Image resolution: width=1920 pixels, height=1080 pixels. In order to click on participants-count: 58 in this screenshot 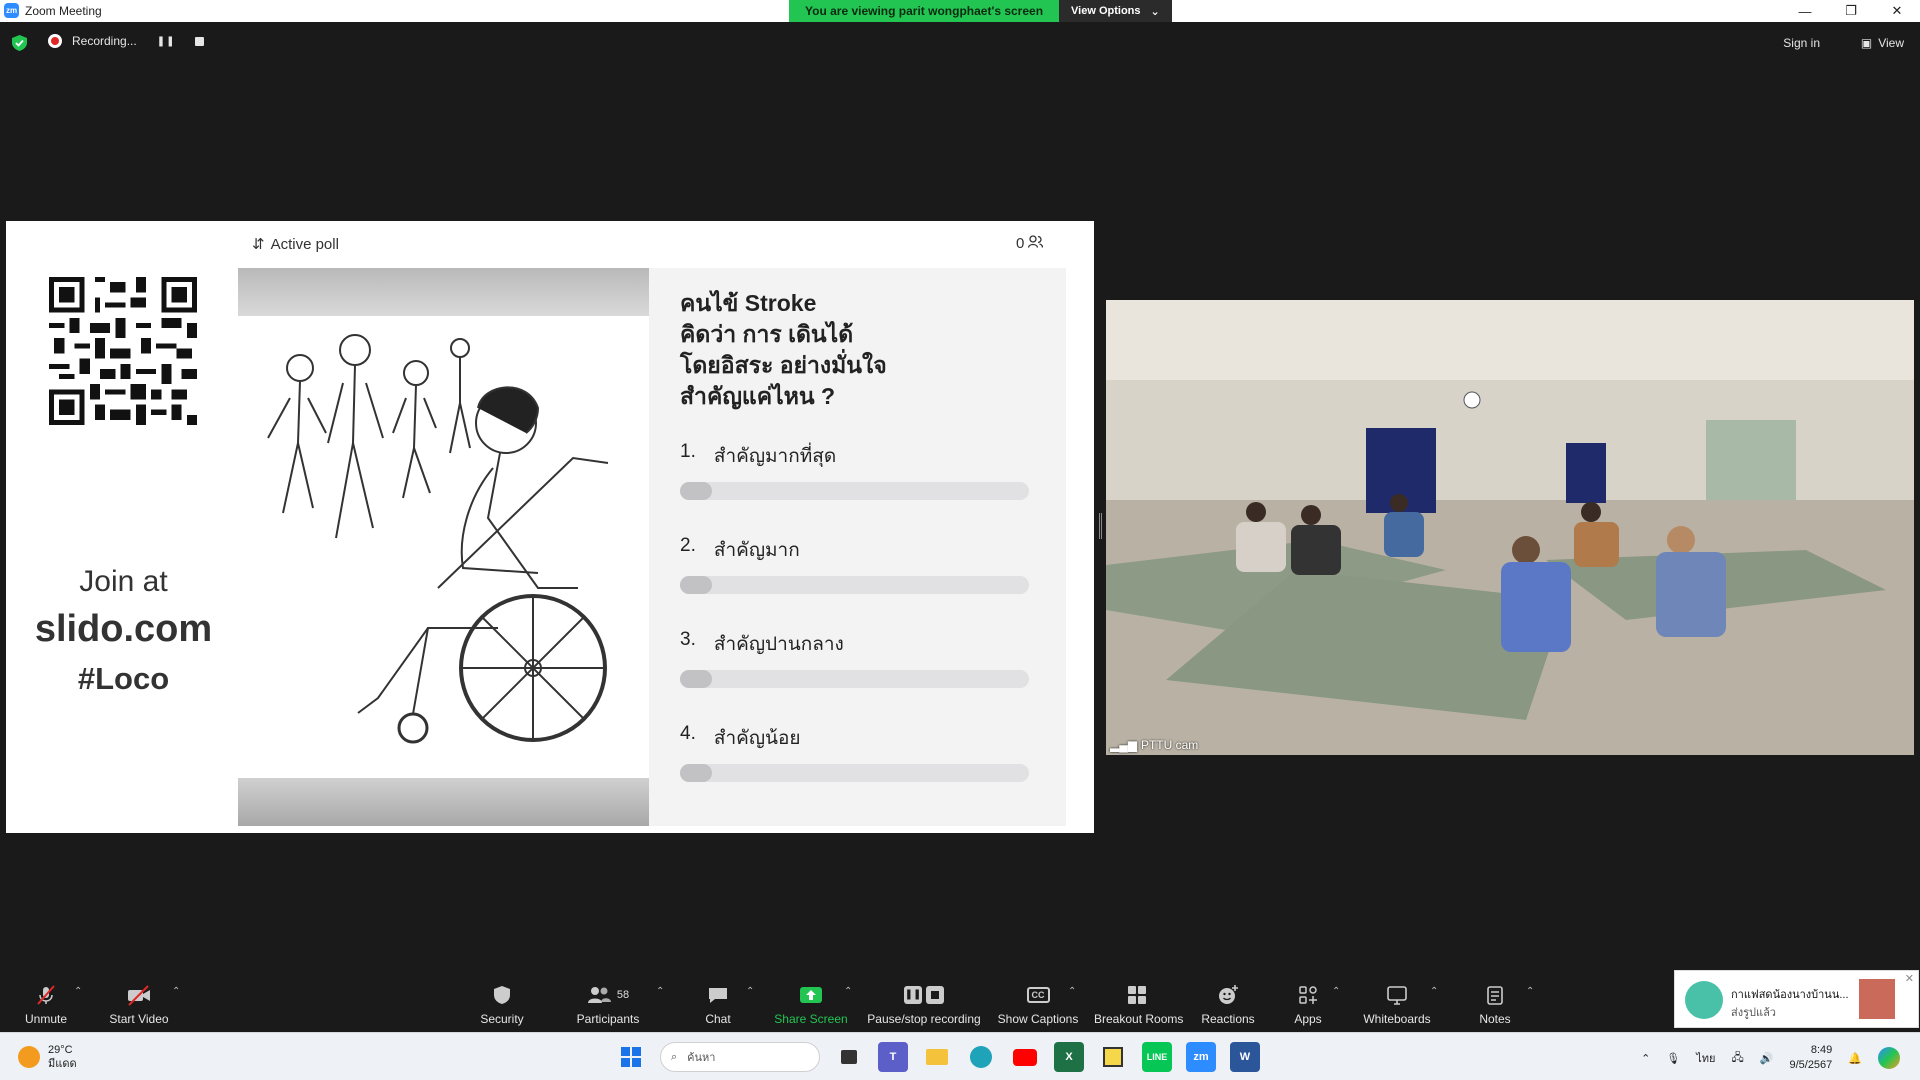, I will do `click(623, 995)`.